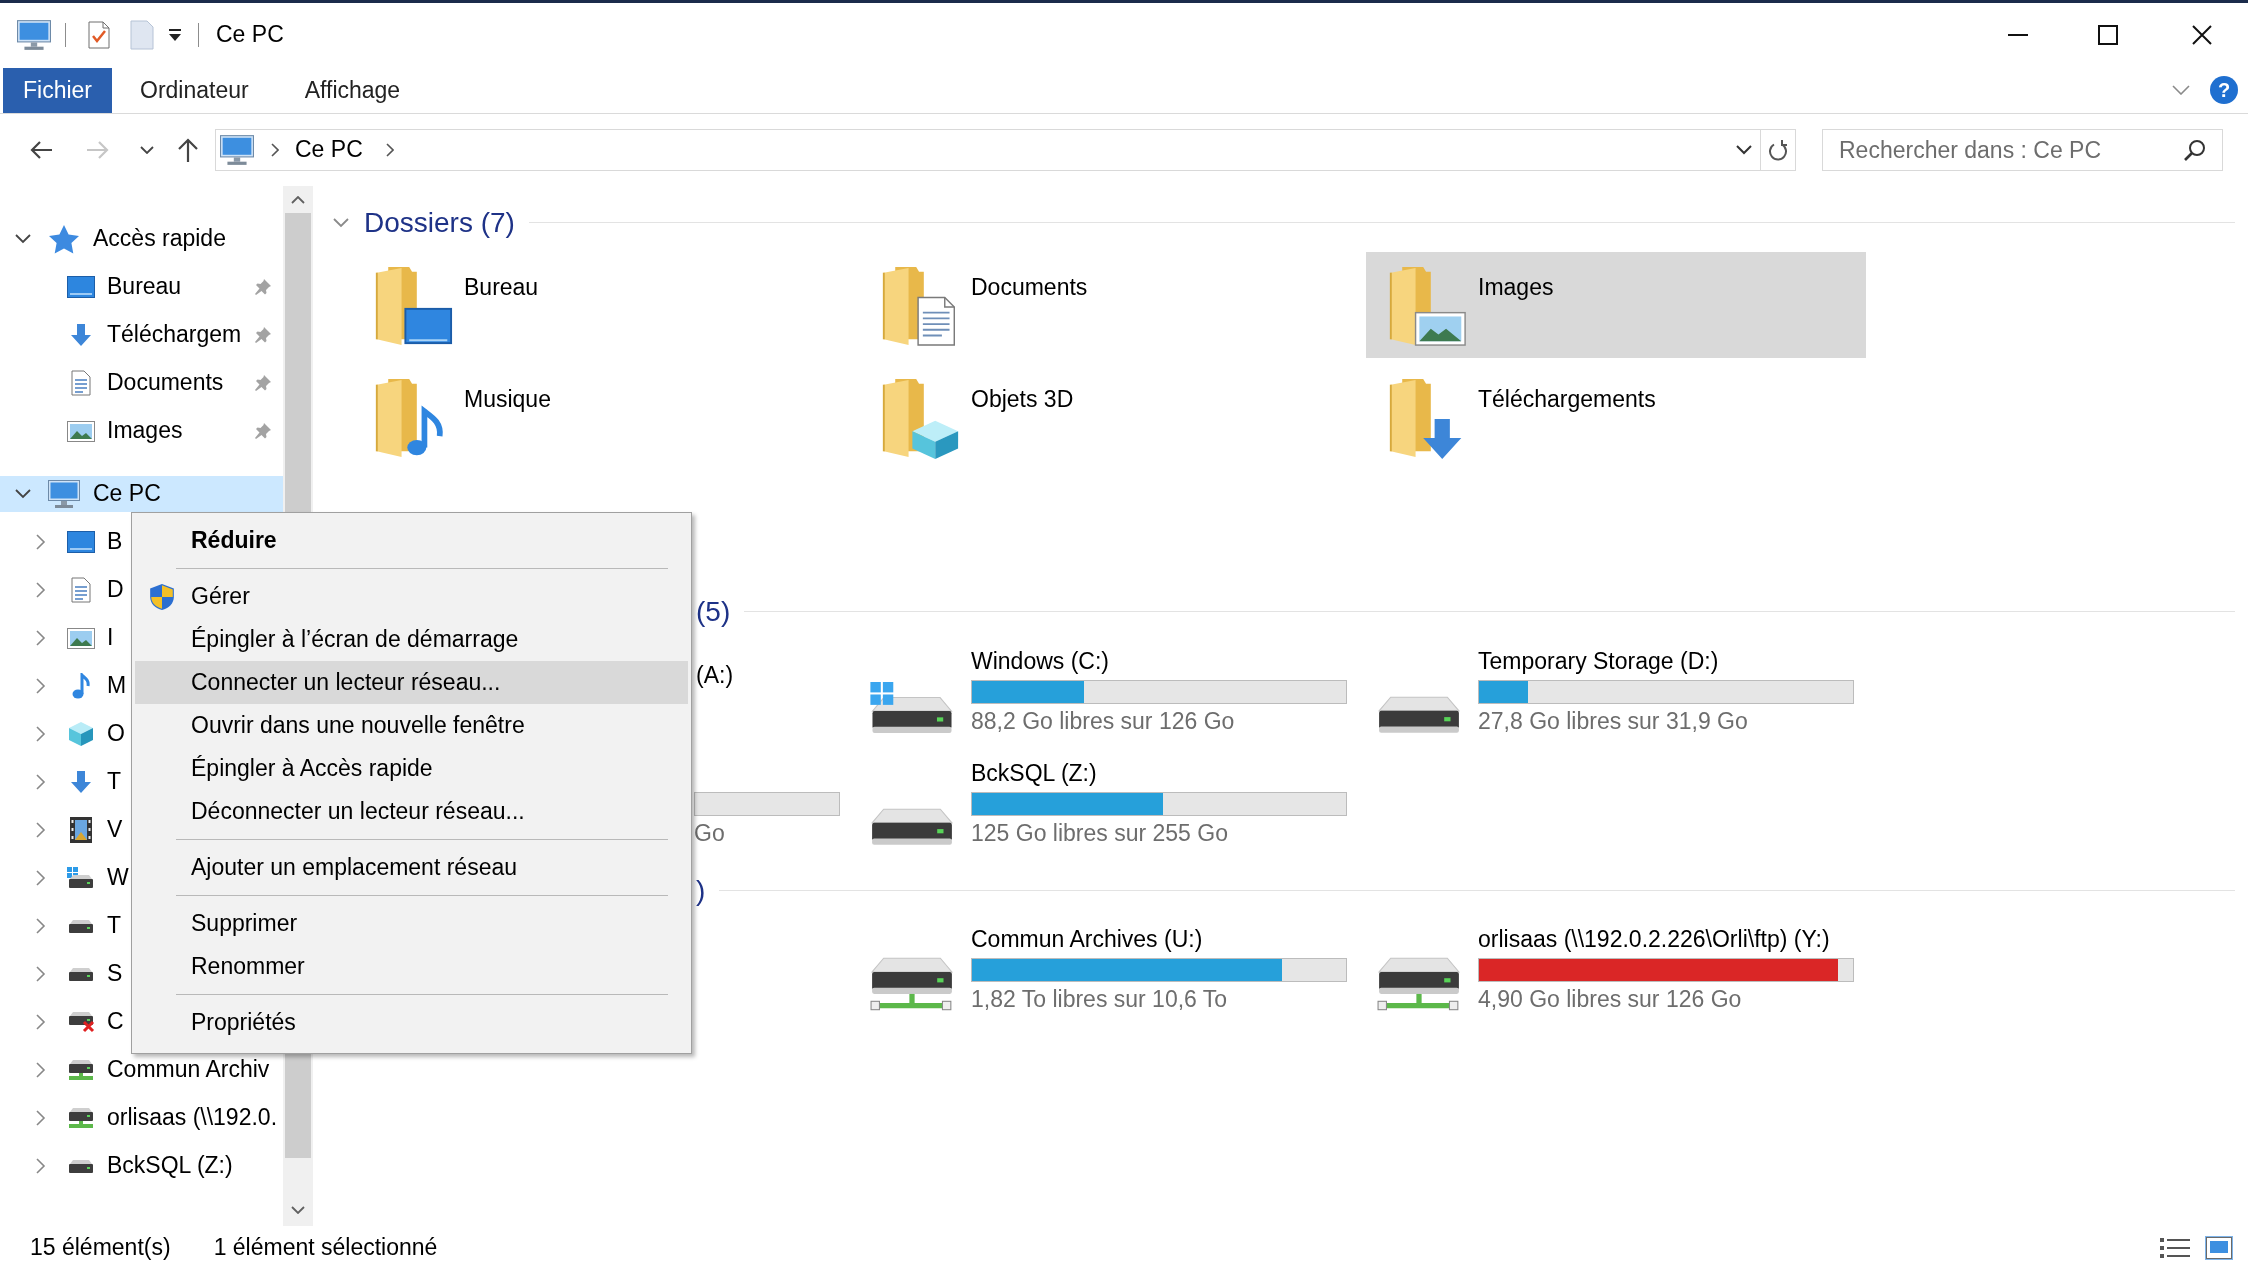 This screenshot has width=2248, height=1270. I want to click on drive-name: (A:), so click(715, 675).